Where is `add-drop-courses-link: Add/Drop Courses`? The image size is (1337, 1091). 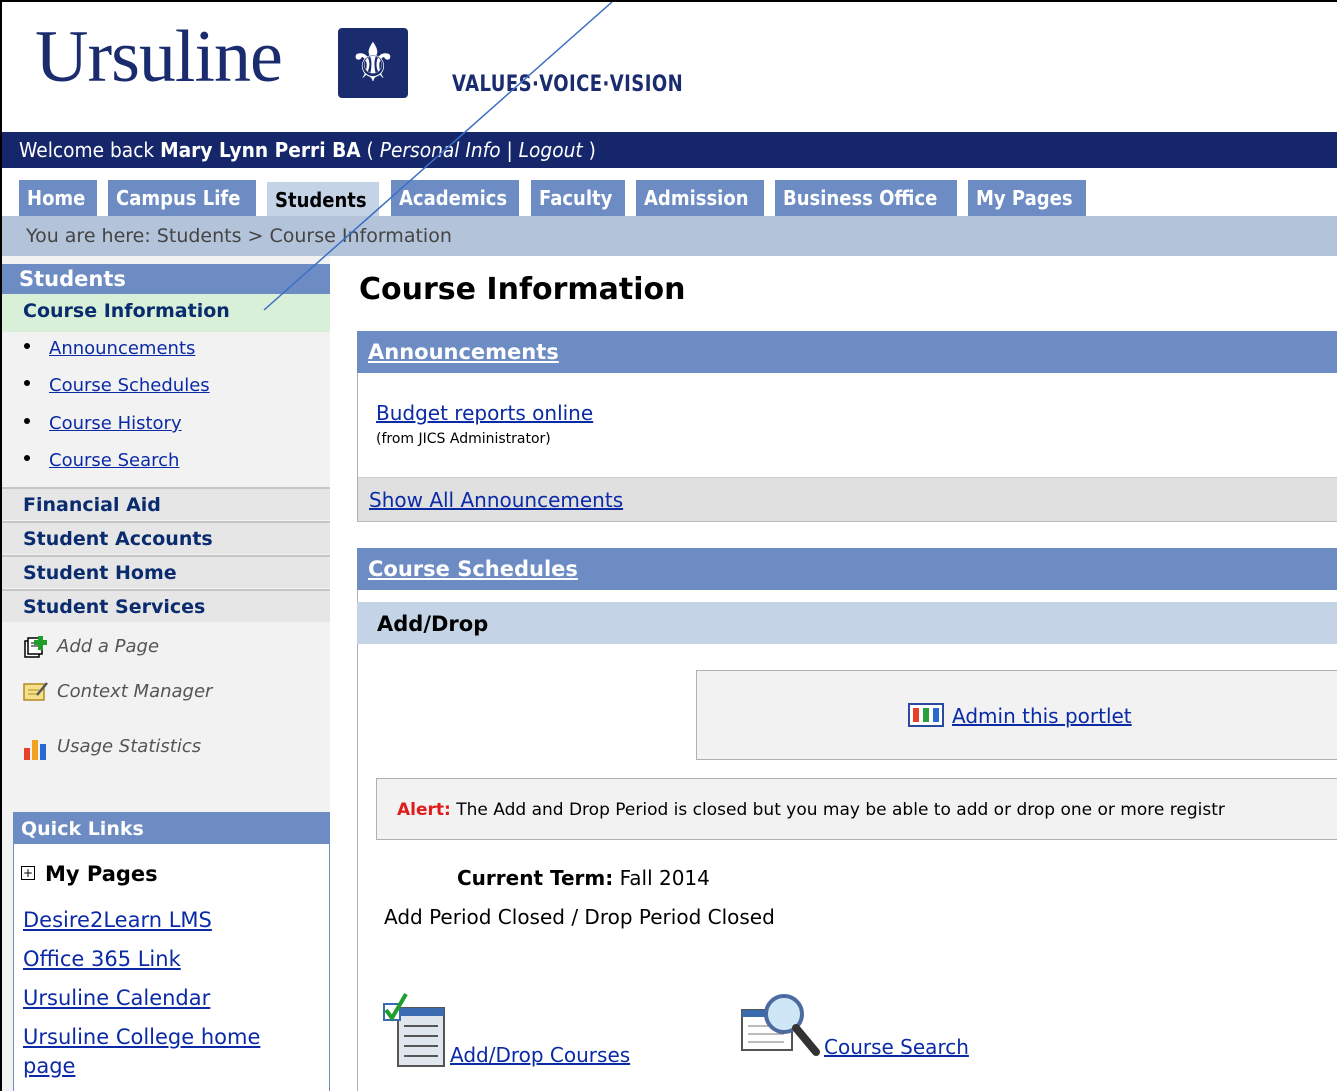 add-drop-courses-link: Add/Drop Courses is located at coordinates (505, 1032).